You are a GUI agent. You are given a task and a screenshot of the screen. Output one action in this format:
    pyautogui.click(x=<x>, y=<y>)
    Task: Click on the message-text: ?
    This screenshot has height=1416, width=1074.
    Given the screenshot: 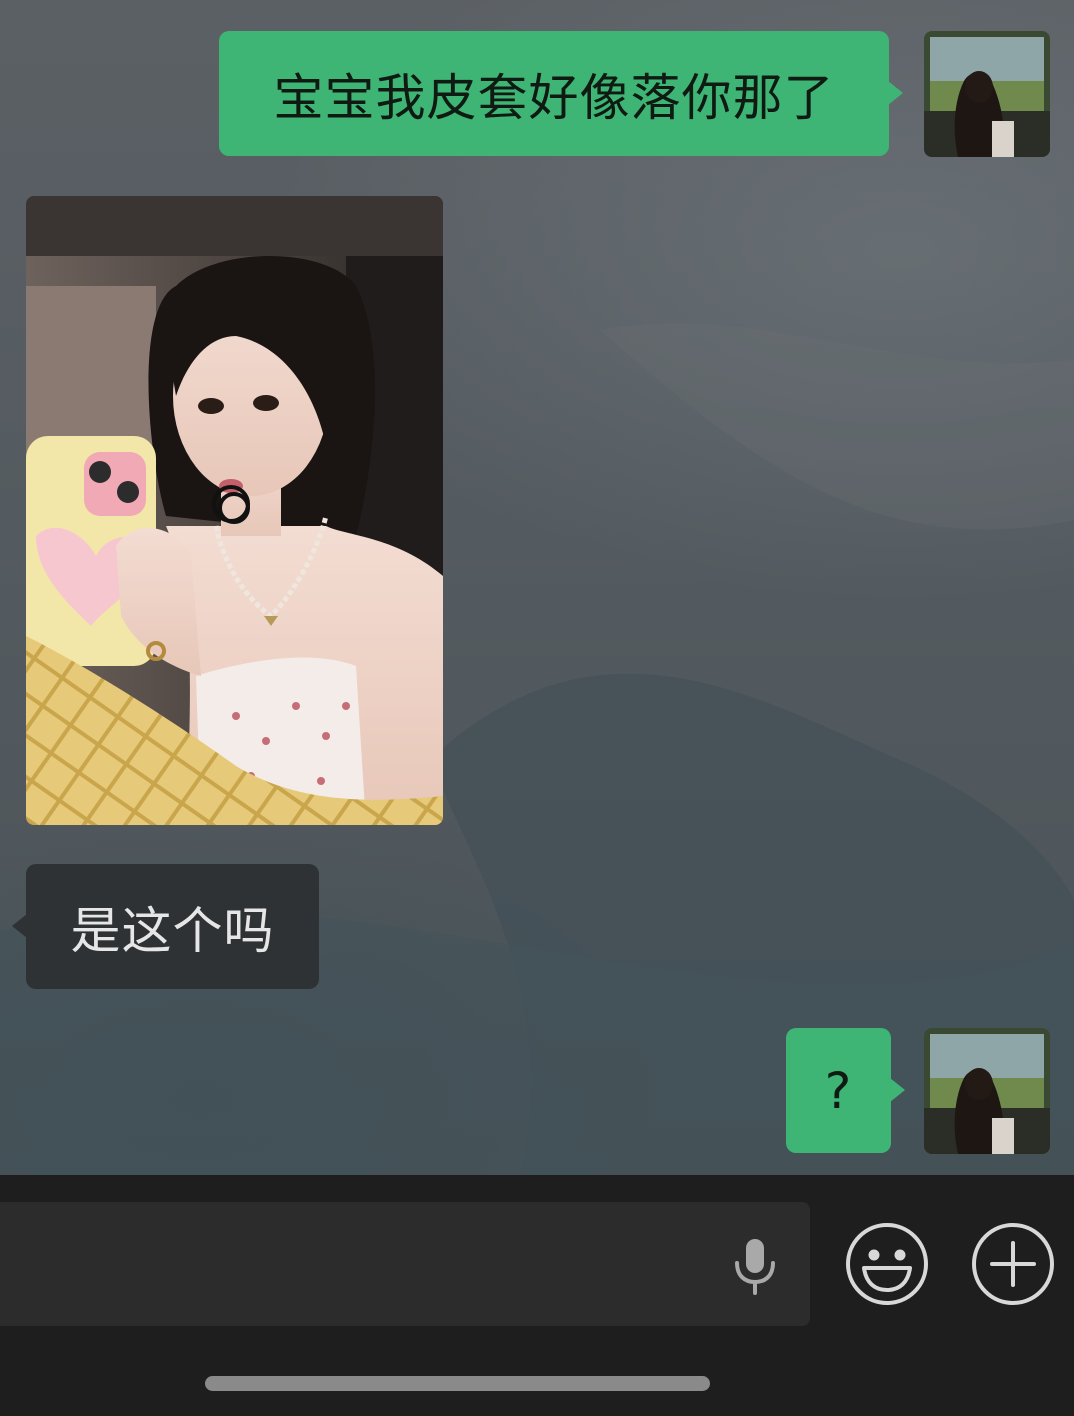 What is the action you would take?
    pyautogui.click(x=838, y=1090)
    